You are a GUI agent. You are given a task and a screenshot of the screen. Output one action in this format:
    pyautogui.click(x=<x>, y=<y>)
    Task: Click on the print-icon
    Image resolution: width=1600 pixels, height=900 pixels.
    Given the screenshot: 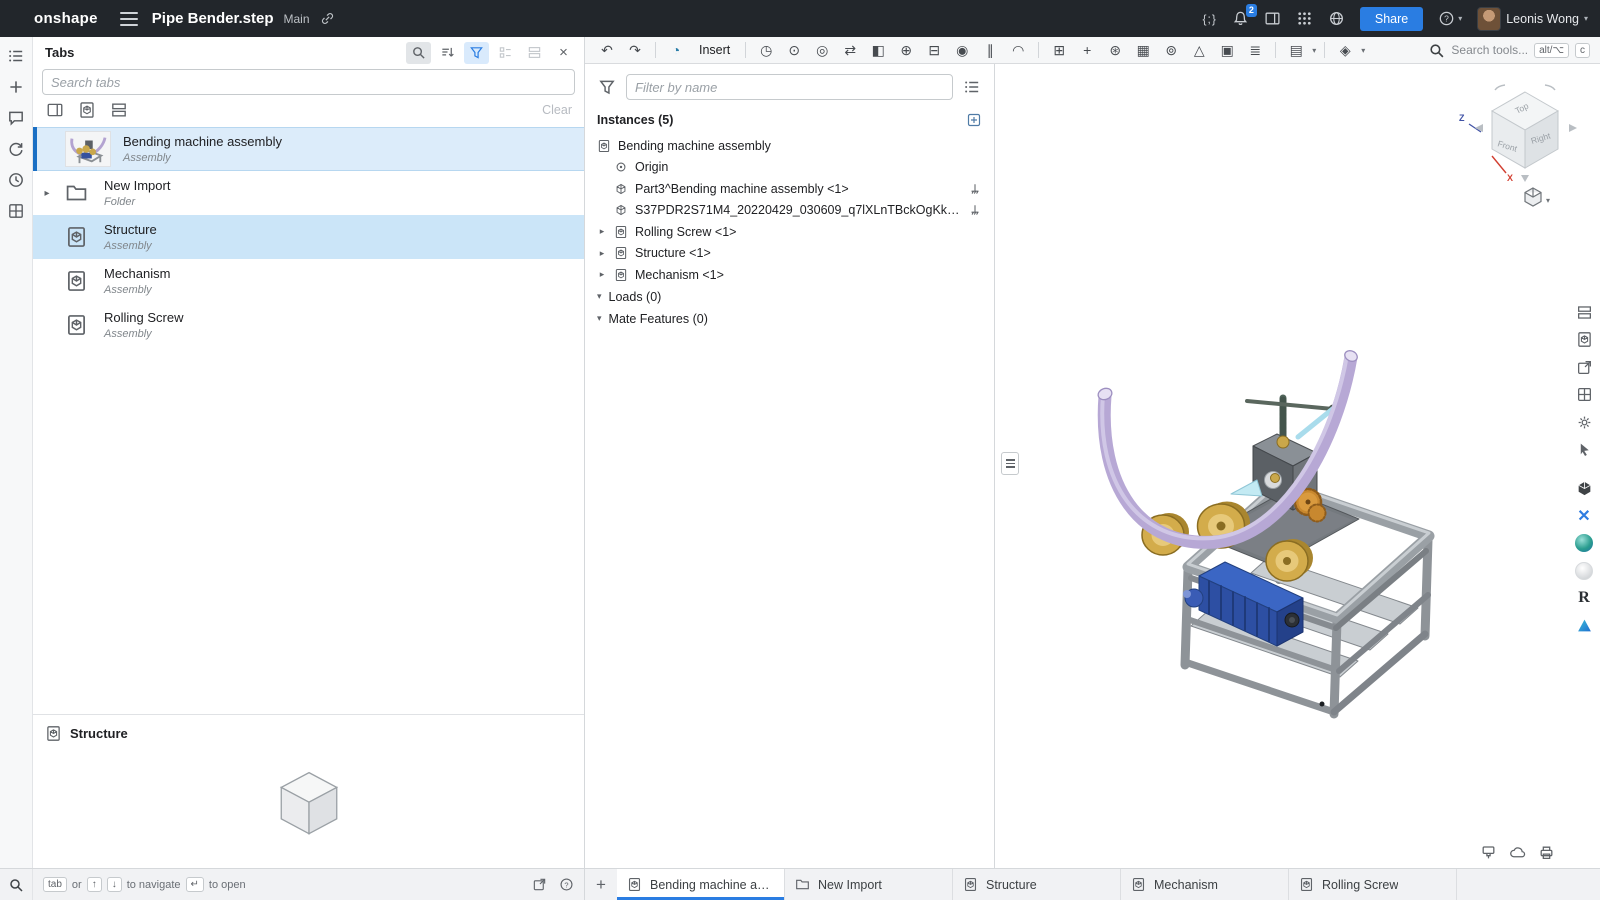 What is the action you would take?
    pyautogui.click(x=1546, y=852)
    